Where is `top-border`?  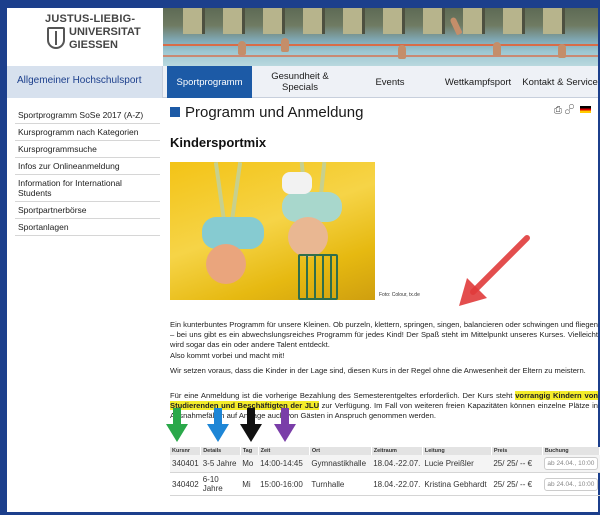
top-border is located at coordinates (300, 4).